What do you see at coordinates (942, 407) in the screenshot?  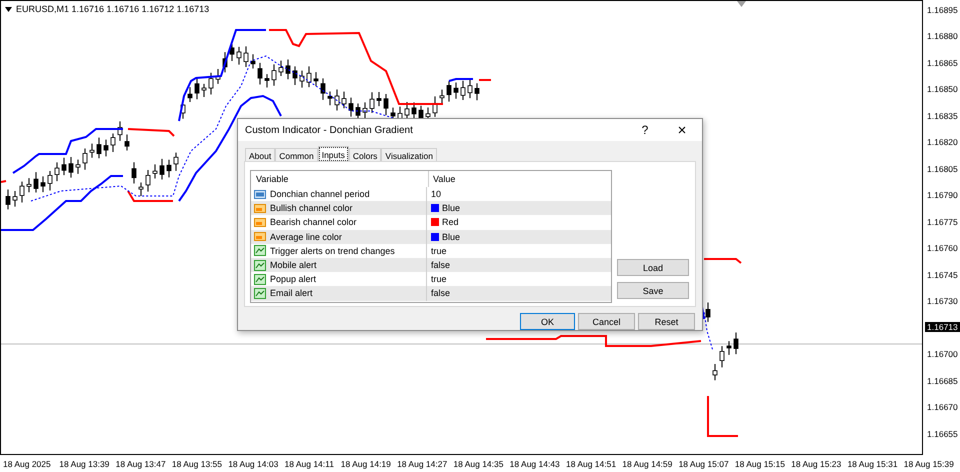 I see `price-label: 1.16670` at bounding box center [942, 407].